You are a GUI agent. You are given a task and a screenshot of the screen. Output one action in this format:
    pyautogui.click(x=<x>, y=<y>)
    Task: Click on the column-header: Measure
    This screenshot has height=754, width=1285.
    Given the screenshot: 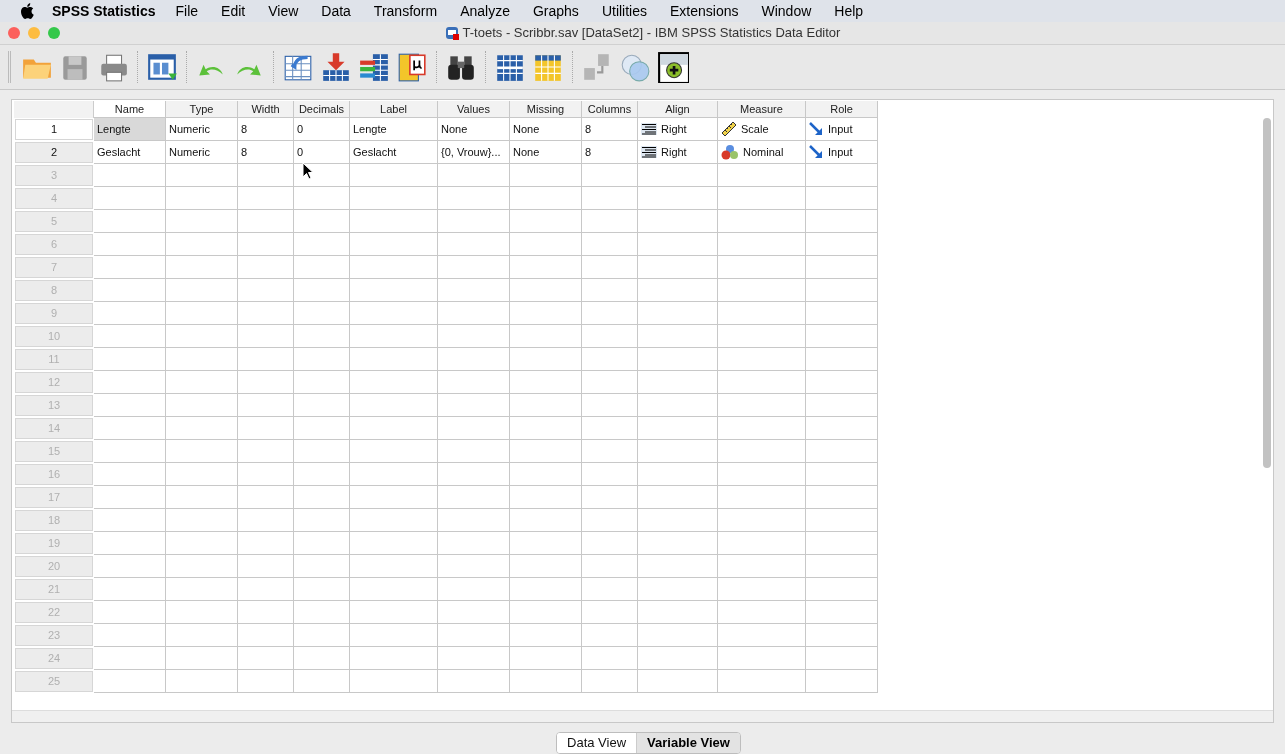 What is the action you would take?
    pyautogui.click(x=762, y=109)
    